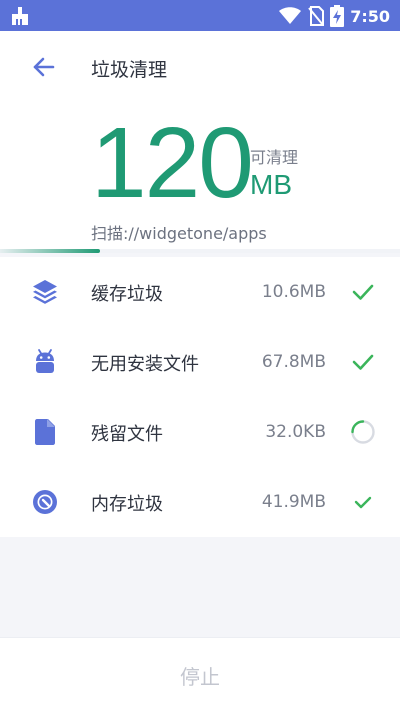 This screenshot has width=400, height=712. What do you see at coordinates (271, 184) in the screenshot?
I see `cleanable-size-unit: MB` at bounding box center [271, 184].